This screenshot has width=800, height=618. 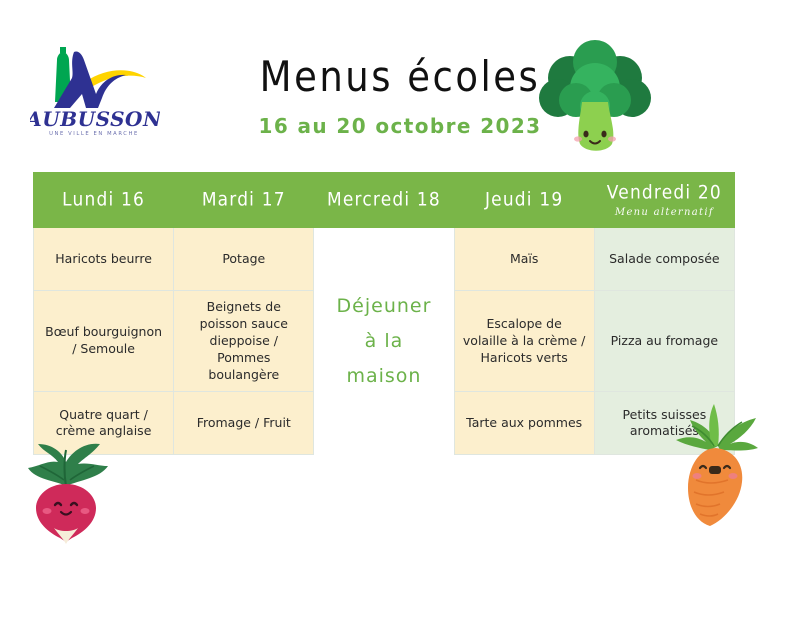 I want to click on logo-tagline: UNE VILLE EN MARCHE, so click(x=94, y=134).